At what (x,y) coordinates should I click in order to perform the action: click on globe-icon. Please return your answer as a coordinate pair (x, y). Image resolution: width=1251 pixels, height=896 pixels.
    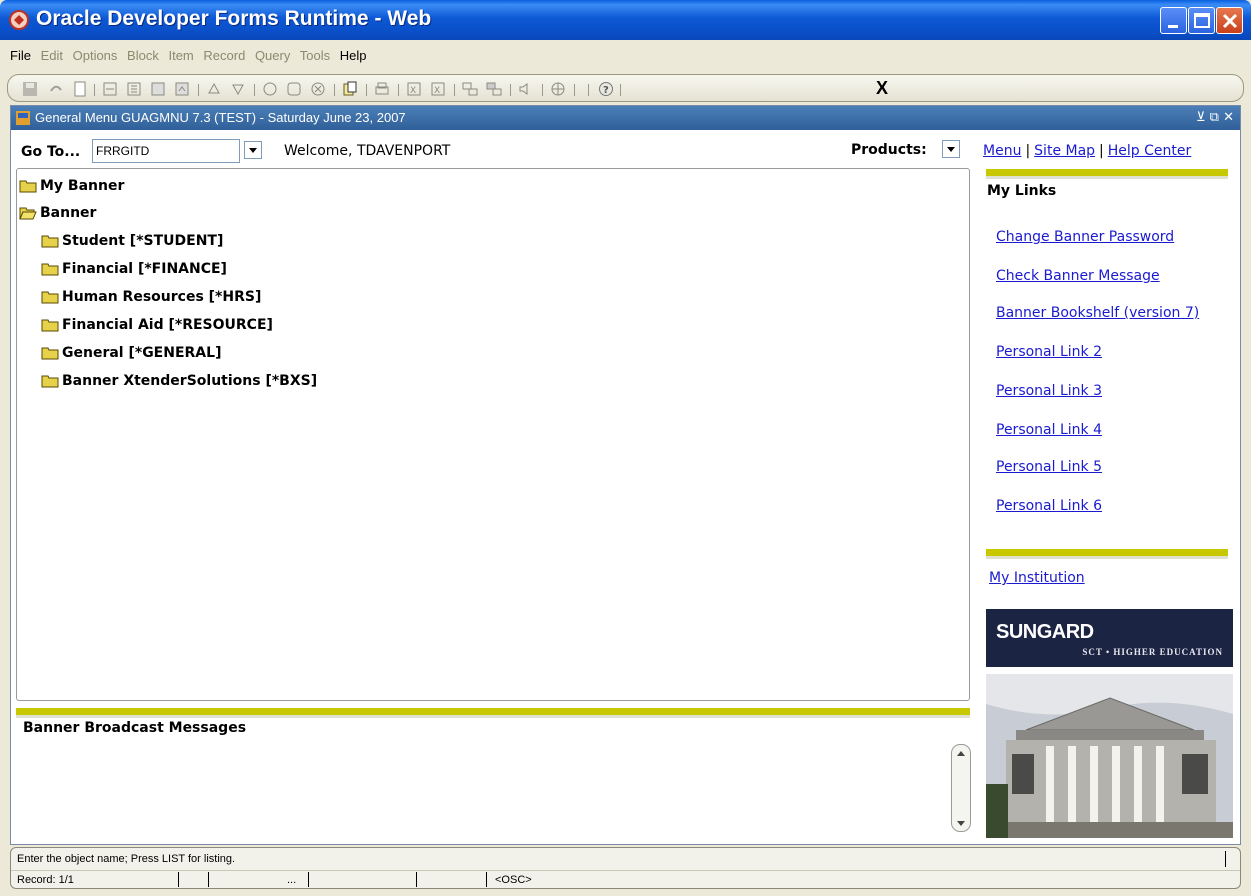
    Looking at the image, I should click on (558, 89).